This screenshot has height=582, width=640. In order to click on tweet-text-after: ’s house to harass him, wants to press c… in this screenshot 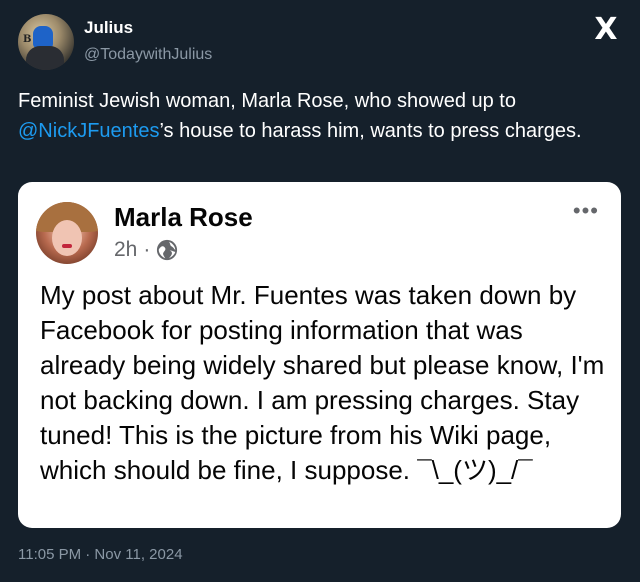, I will do `click(370, 131)`.